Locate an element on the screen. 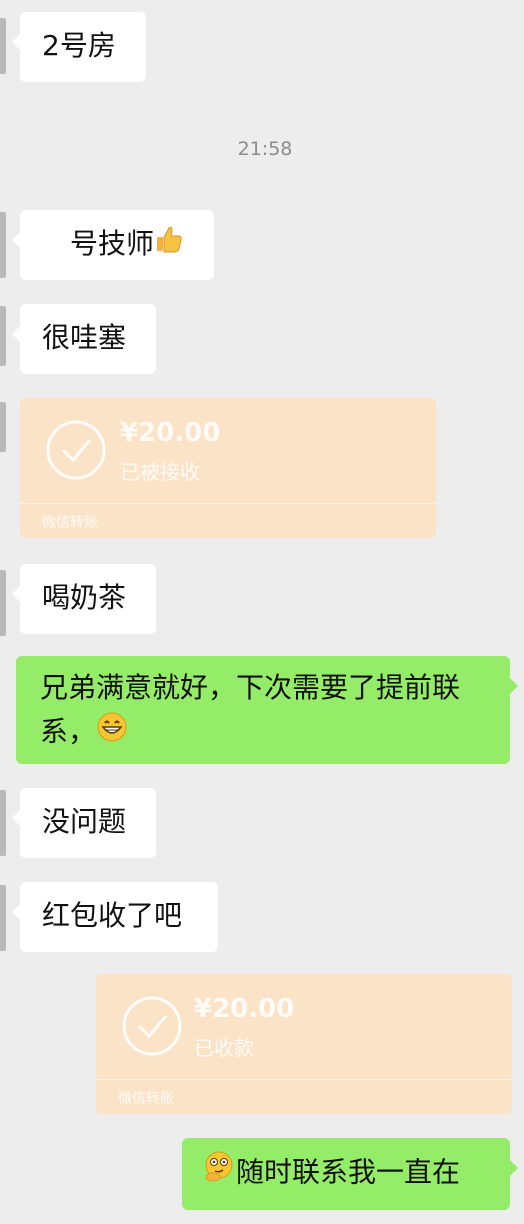 The image size is (524, 1224). message-bubble: 兄弟满意就好，下次需要了提前联 系， is located at coordinates (267, 710).